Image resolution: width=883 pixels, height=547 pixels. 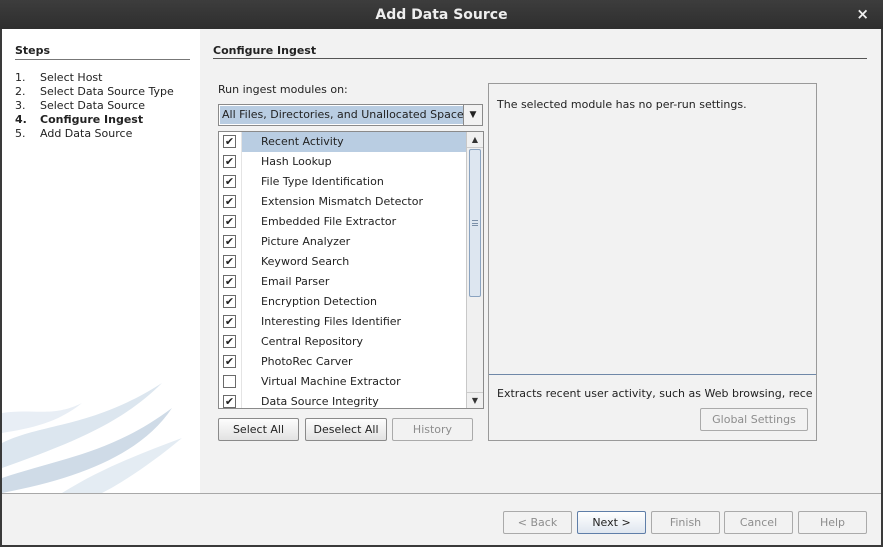 I want to click on grip-icon, so click(x=475, y=223).